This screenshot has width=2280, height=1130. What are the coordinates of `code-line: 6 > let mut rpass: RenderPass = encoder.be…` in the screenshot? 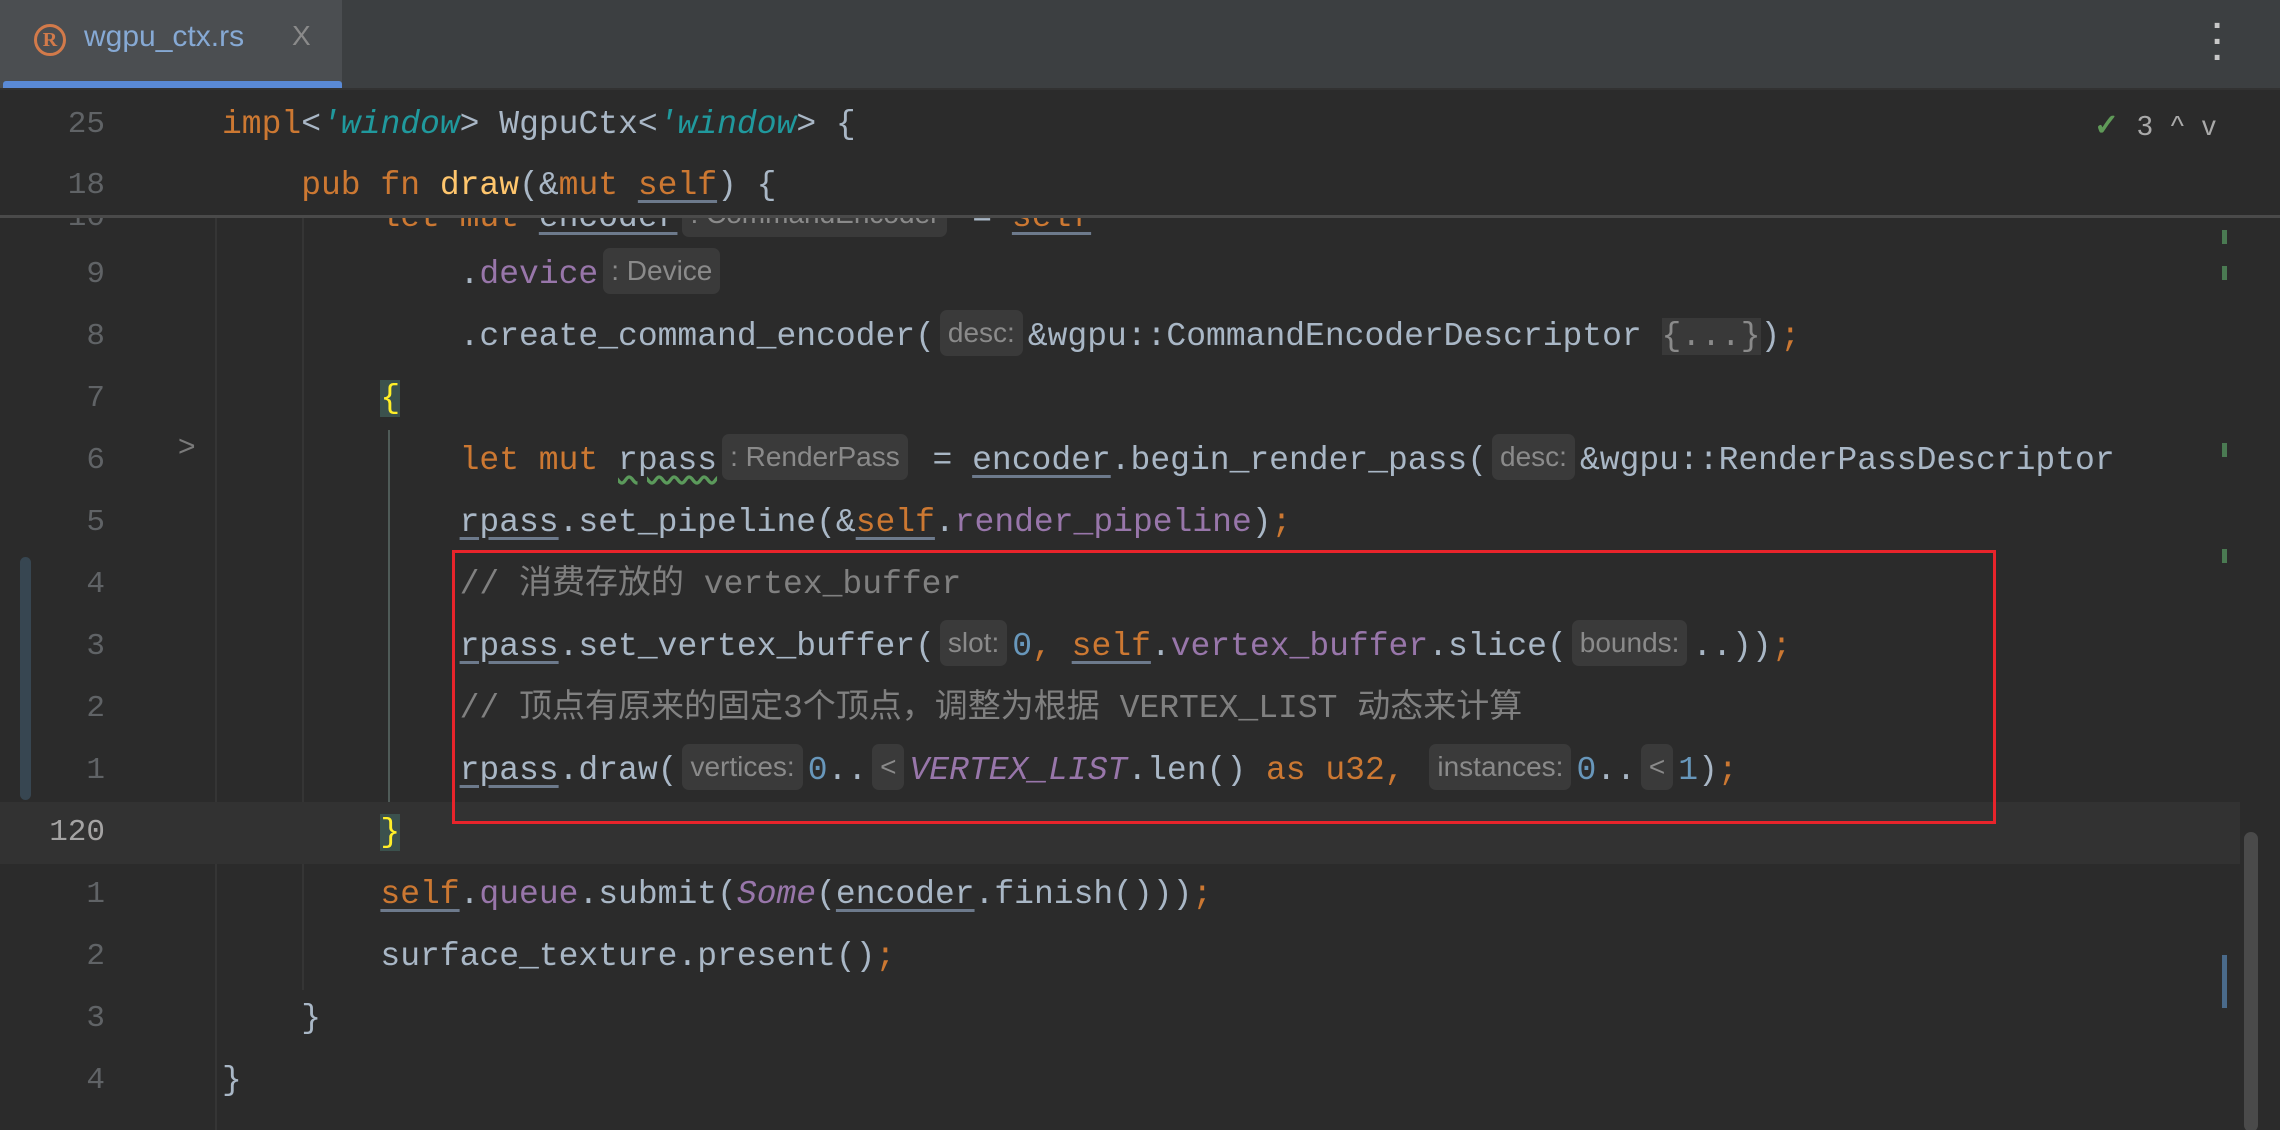 It's located at (1120, 461).